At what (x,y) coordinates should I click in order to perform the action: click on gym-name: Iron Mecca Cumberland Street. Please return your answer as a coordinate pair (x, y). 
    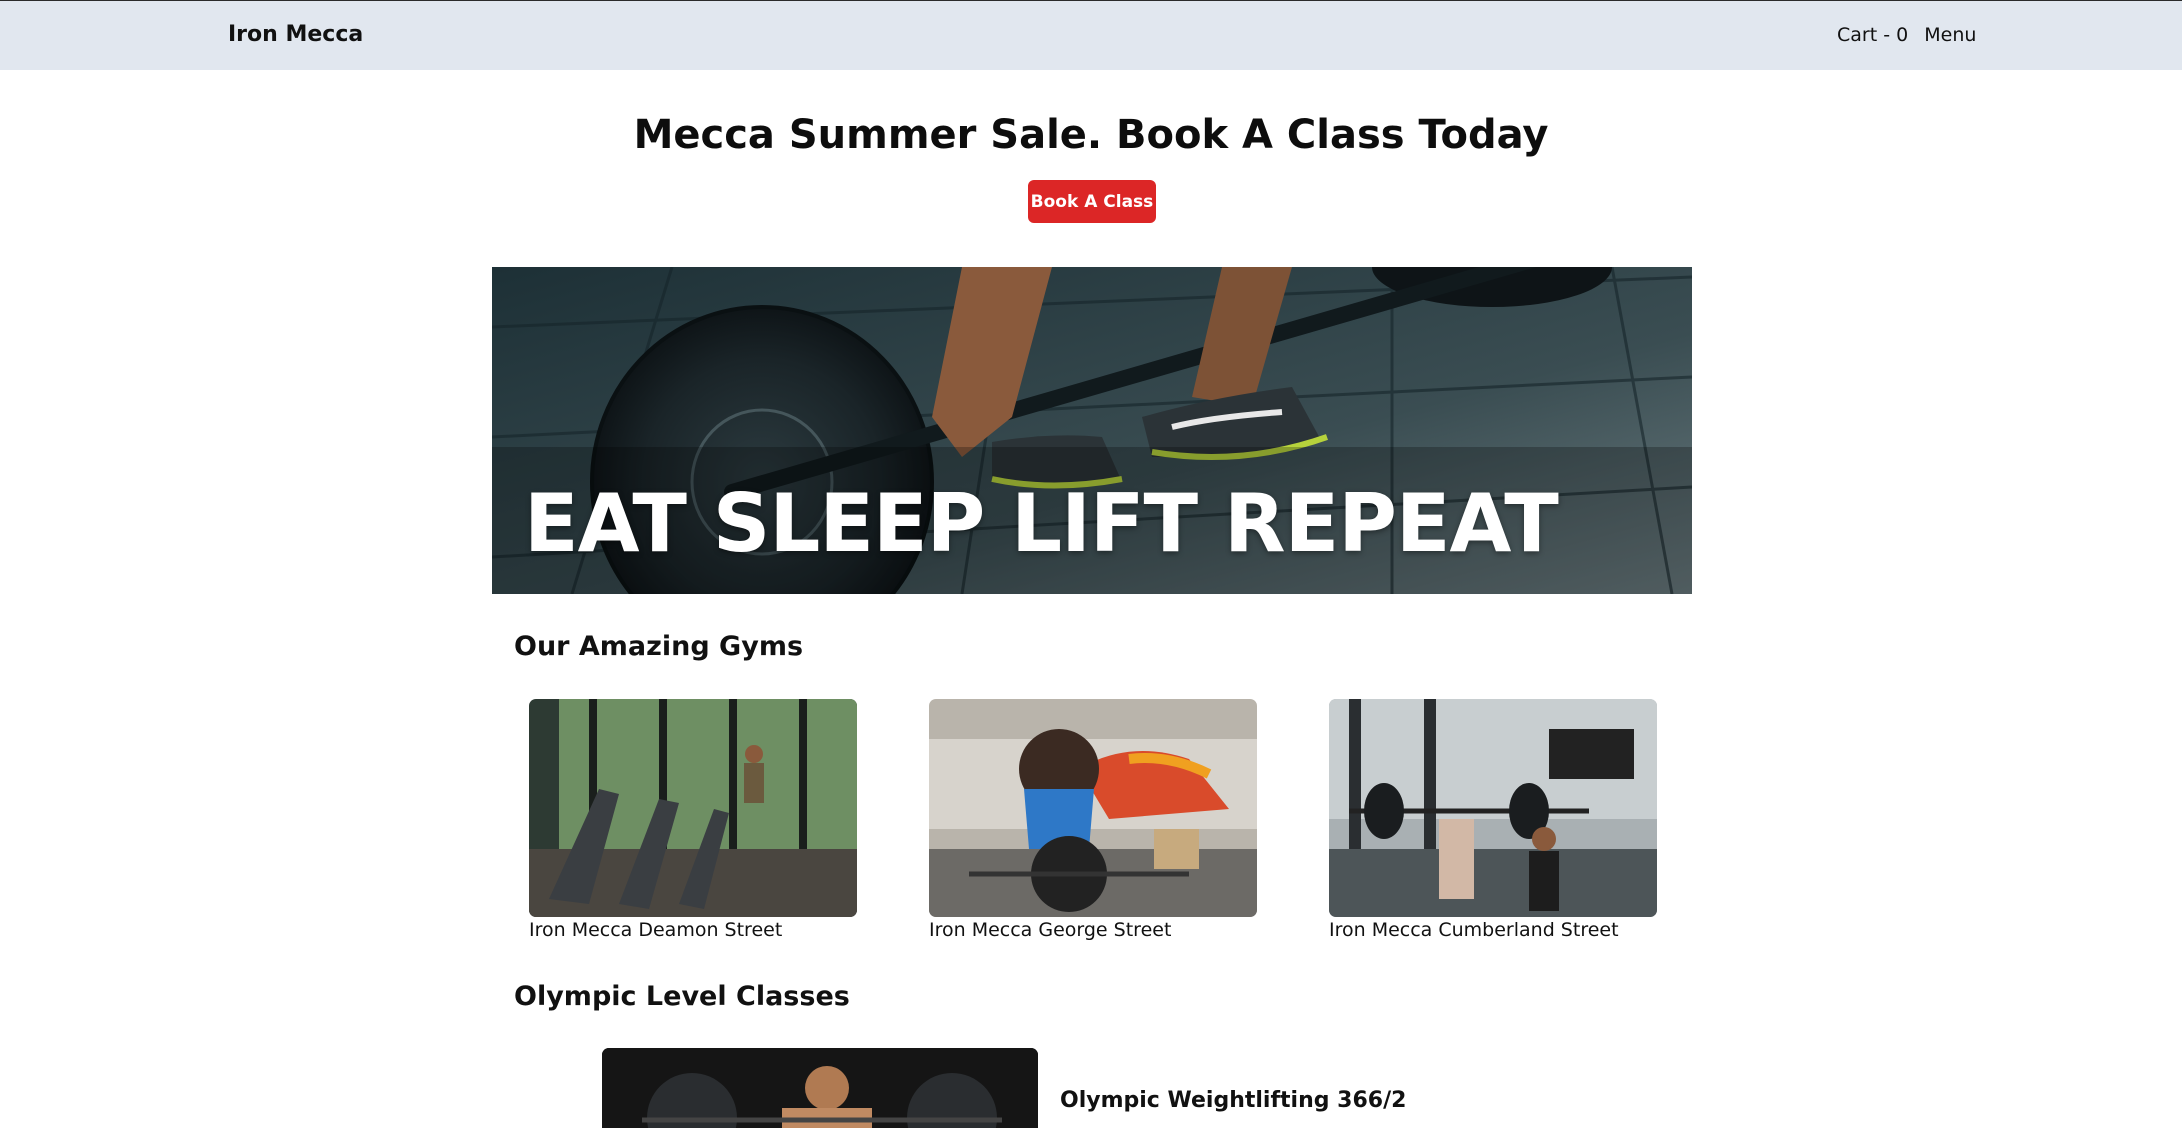
    Looking at the image, I should click on (1493, 930).